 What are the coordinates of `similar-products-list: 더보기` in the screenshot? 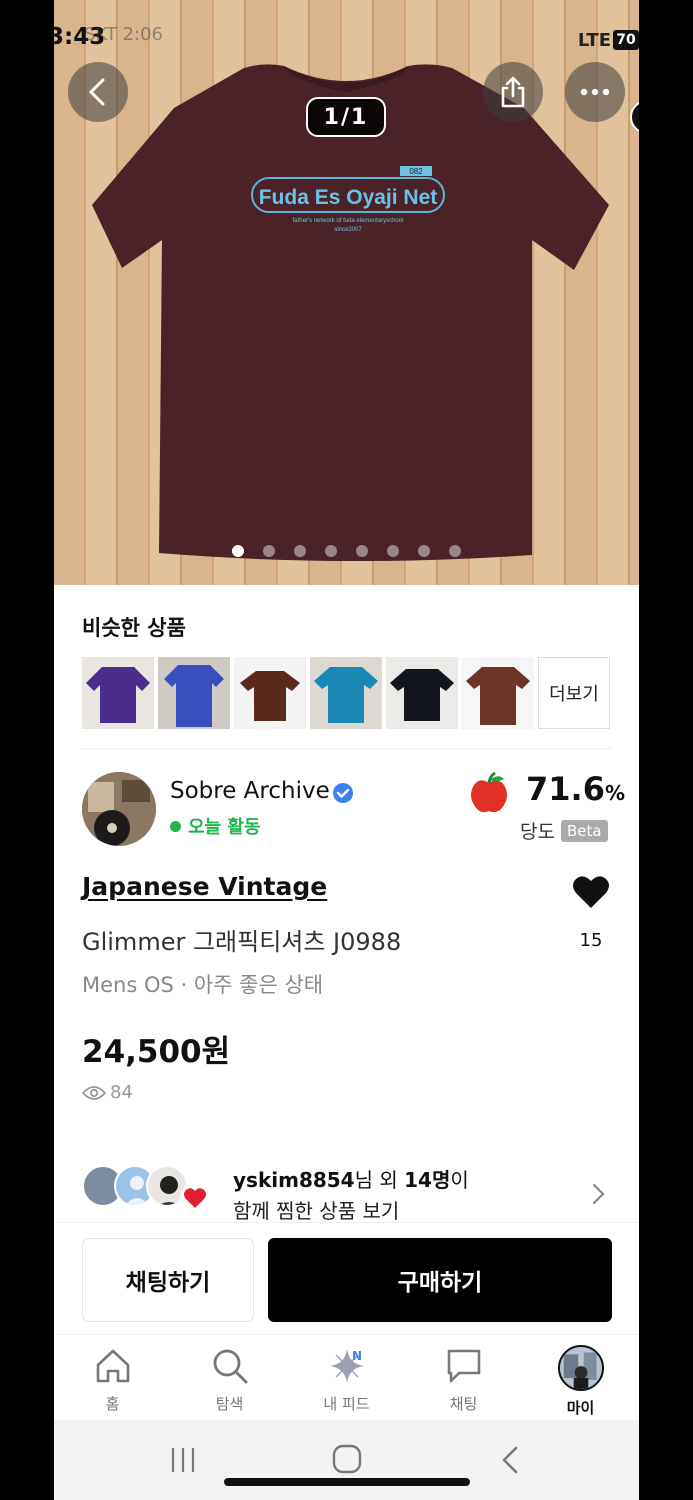 It's located at (346, 693).